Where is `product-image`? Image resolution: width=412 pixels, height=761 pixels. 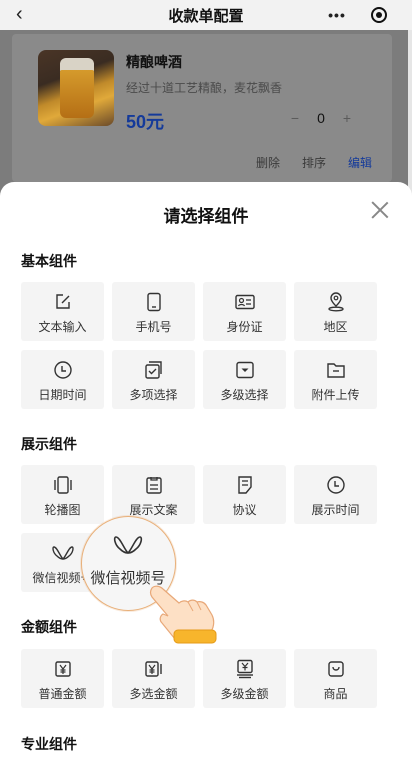
product-image is located at coordinates (76, 88).